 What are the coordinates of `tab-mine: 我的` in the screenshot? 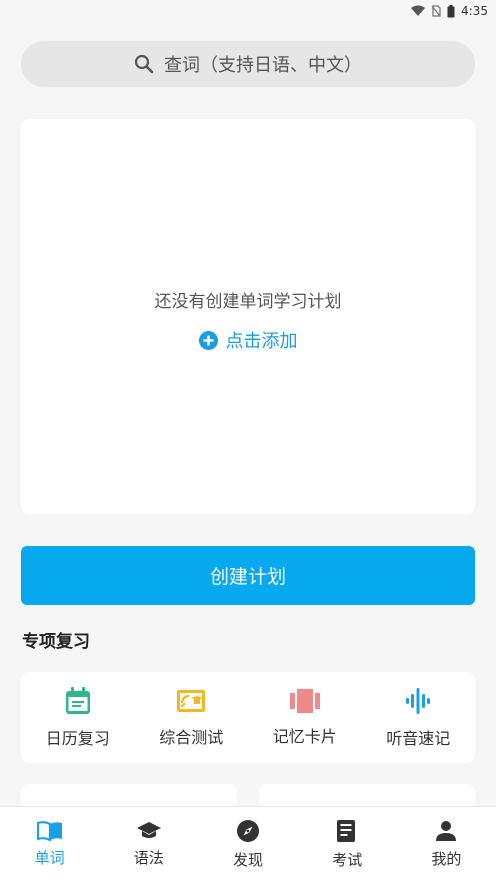 It's located at (446, 844).